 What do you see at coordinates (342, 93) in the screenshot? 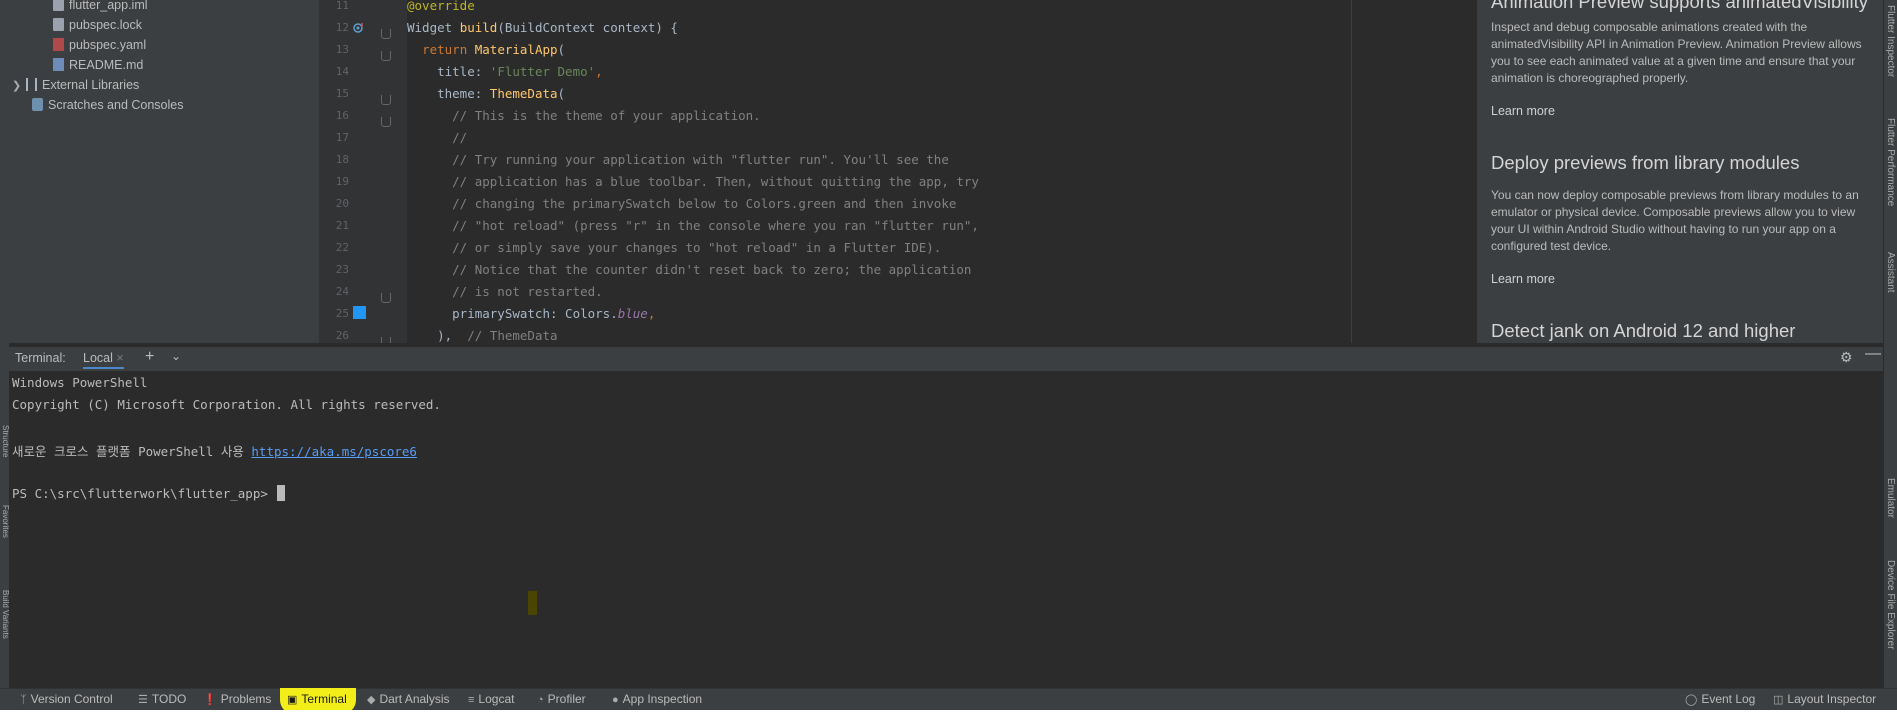
I see `line-number: 15` at bounding box center [342, 93].